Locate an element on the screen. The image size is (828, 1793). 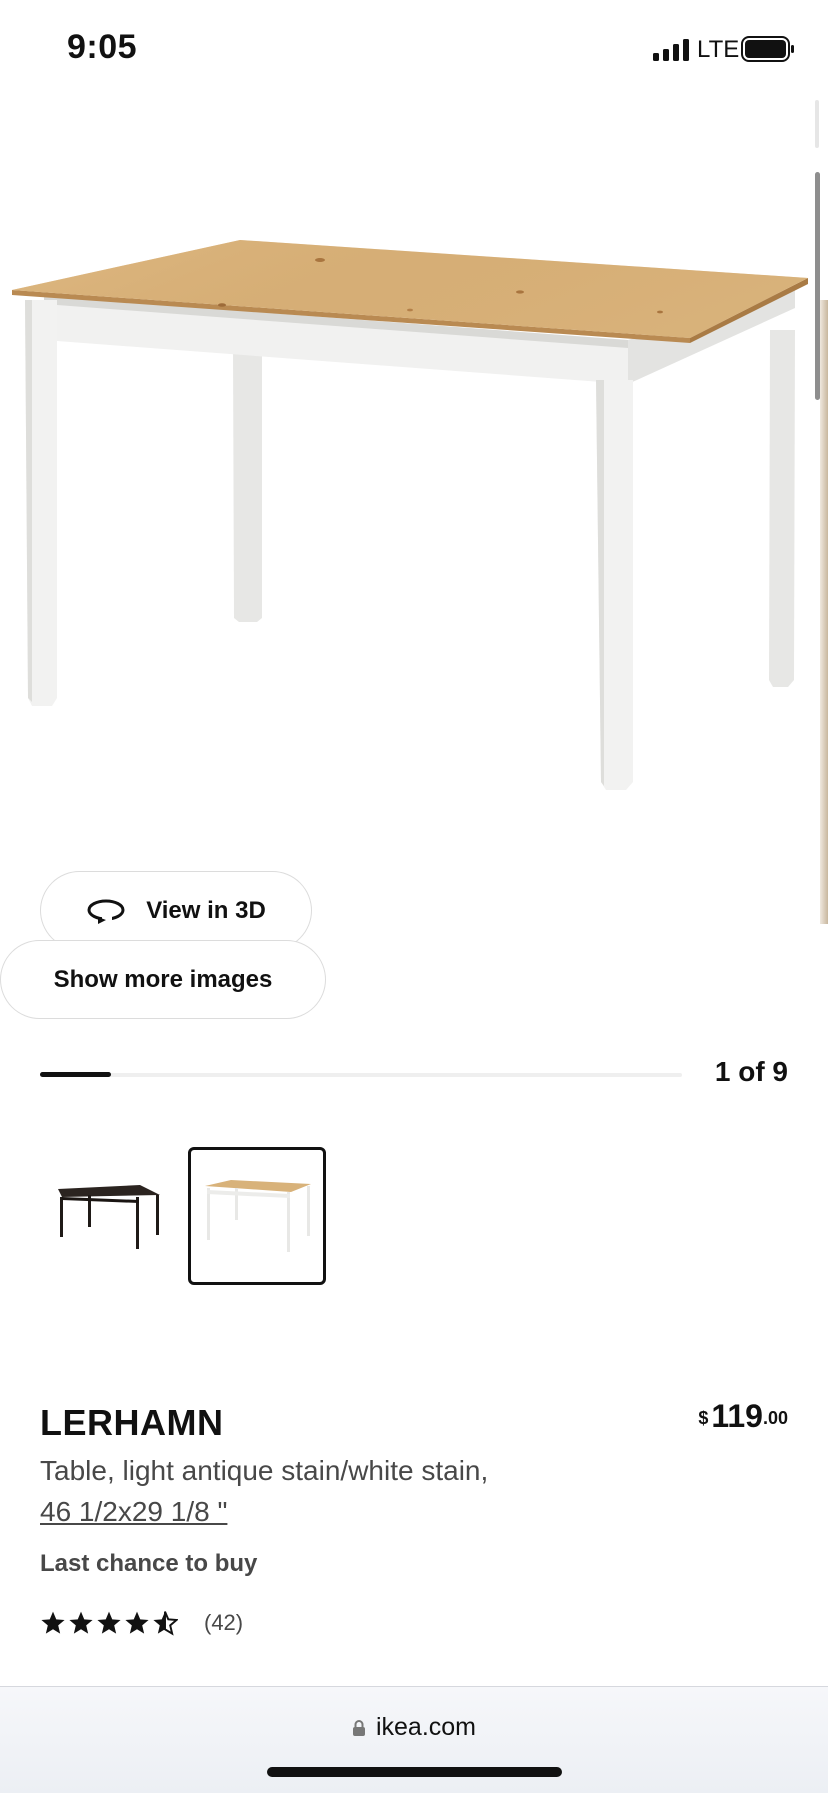
view-in-3d-button: View in 3D is located at coordinates (176, 910).